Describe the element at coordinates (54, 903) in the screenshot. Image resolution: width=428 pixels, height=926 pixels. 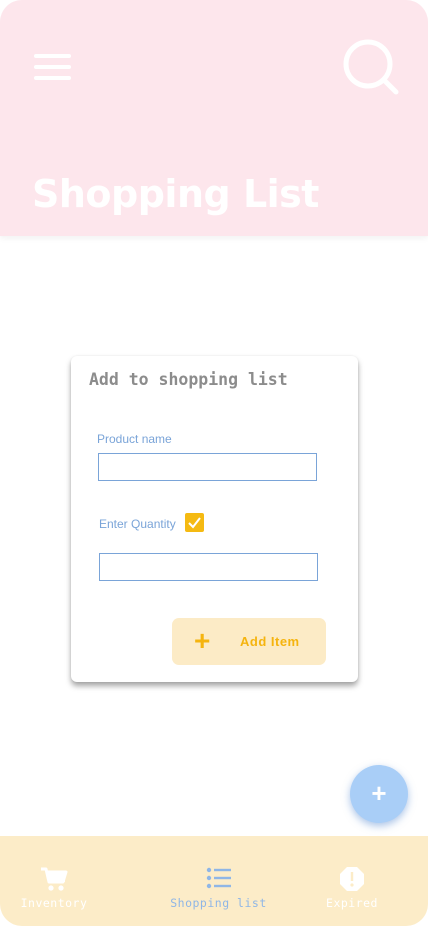
I see `nav-label-inventory: Inventory` at that location.